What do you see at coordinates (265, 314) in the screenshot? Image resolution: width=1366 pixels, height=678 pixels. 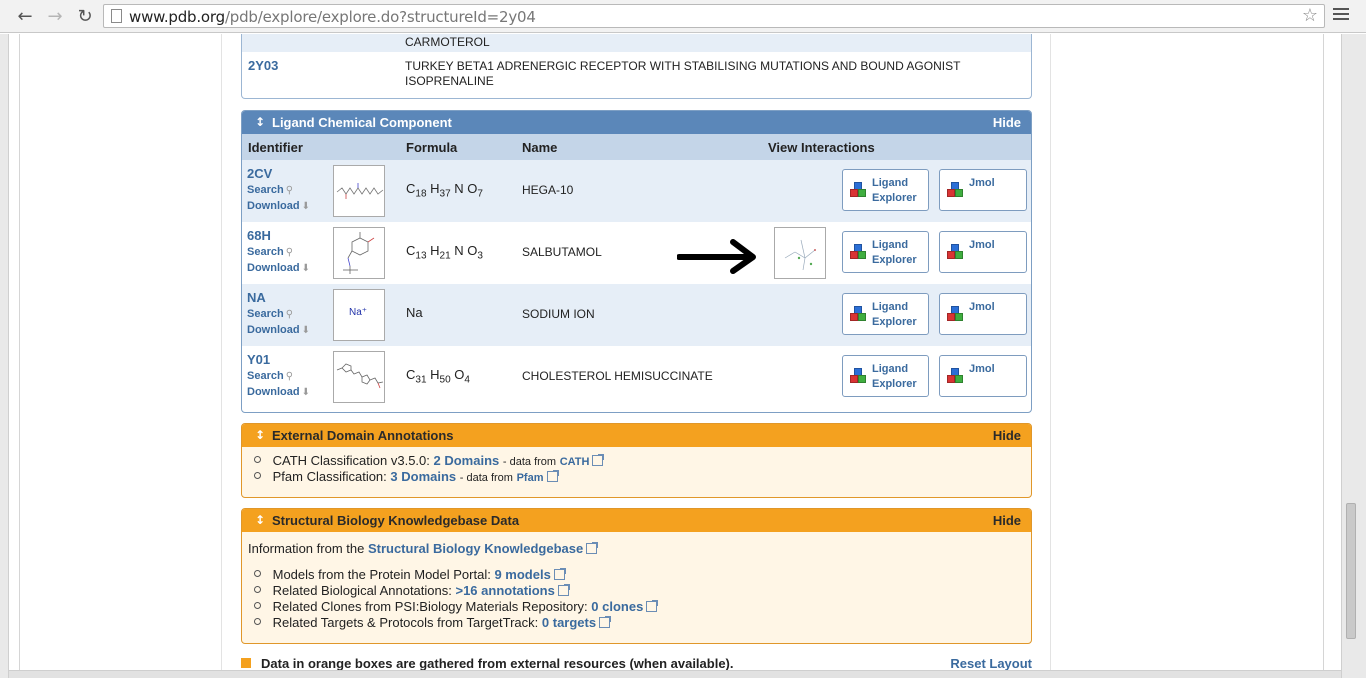 I see `search-label: Search` at bounding box center [265, 314].